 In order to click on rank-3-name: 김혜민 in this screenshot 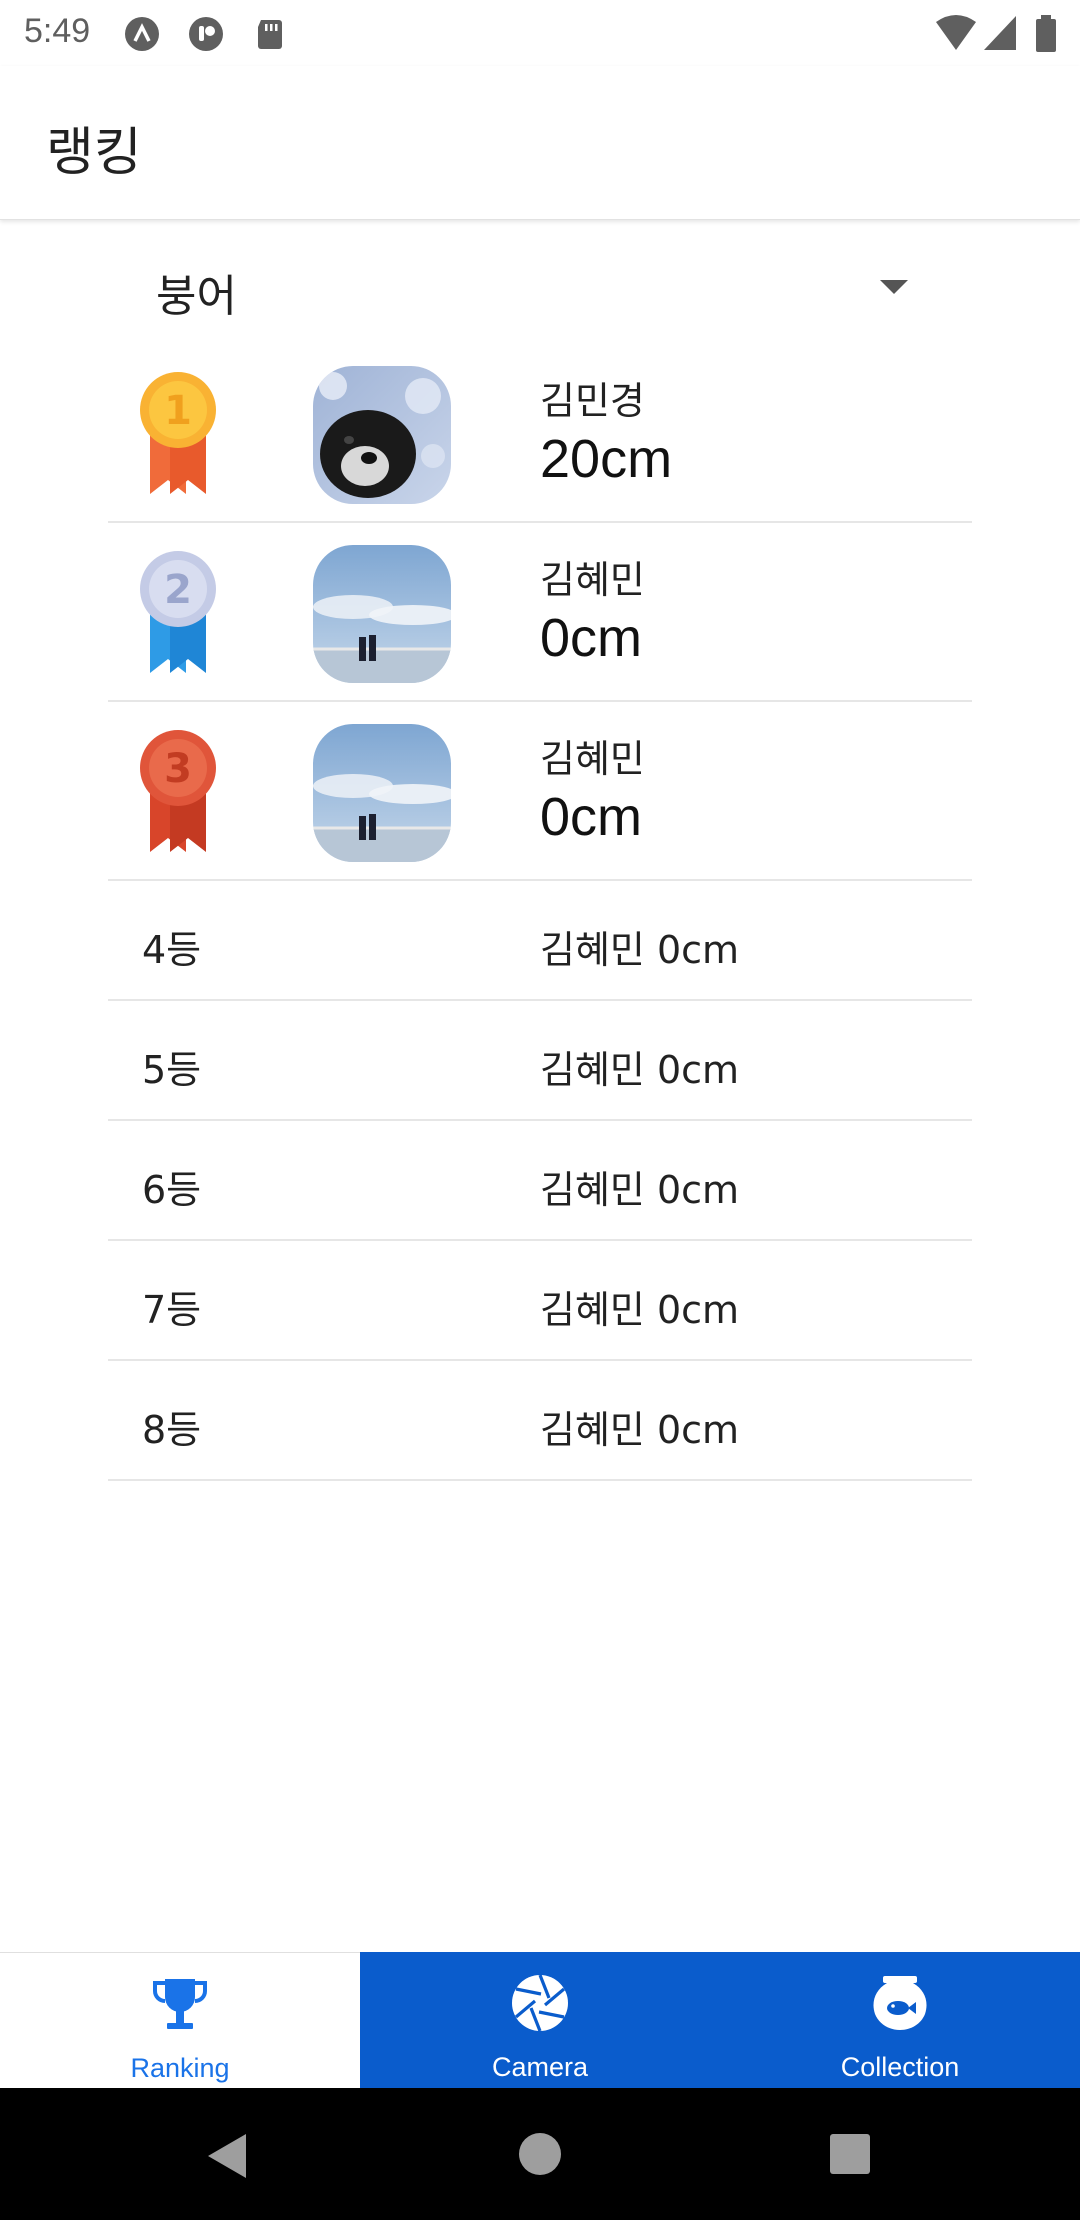, I will do `click(592, 759)`.